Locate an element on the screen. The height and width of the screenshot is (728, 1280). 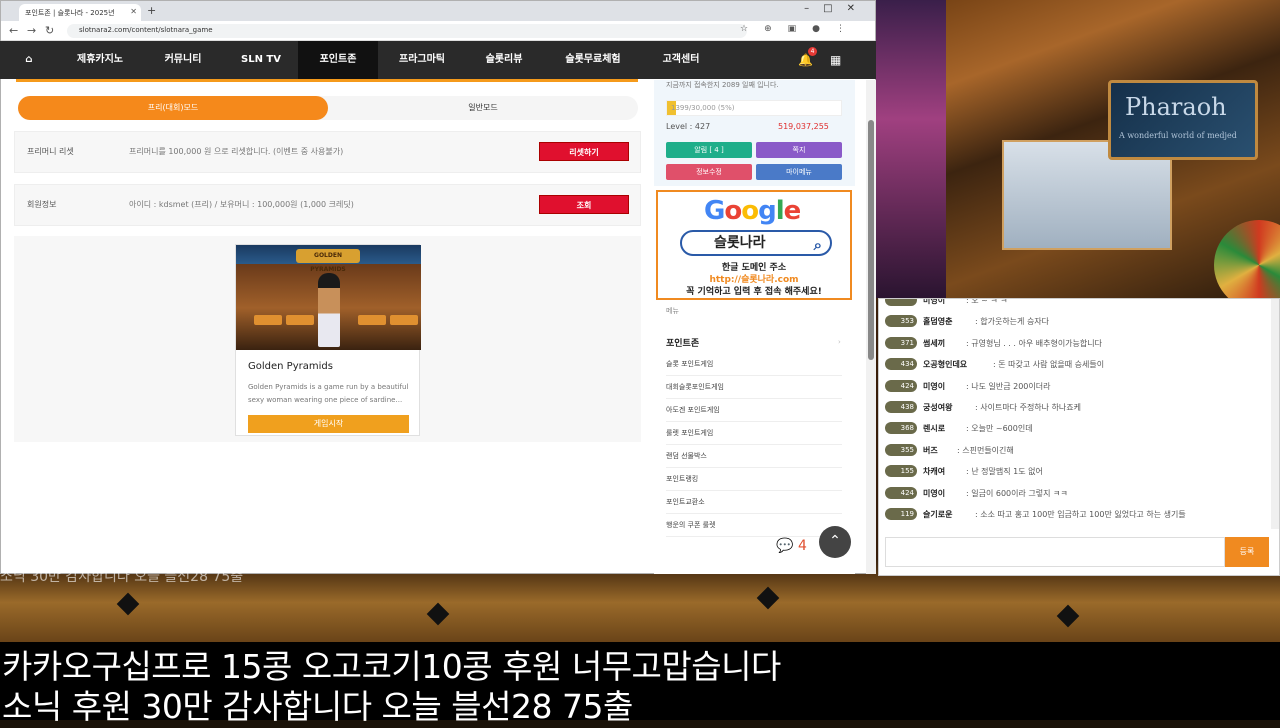
sidebar-item-slot-point-game: 슬롯 포인트게임 is located at coordinates (754, 365).